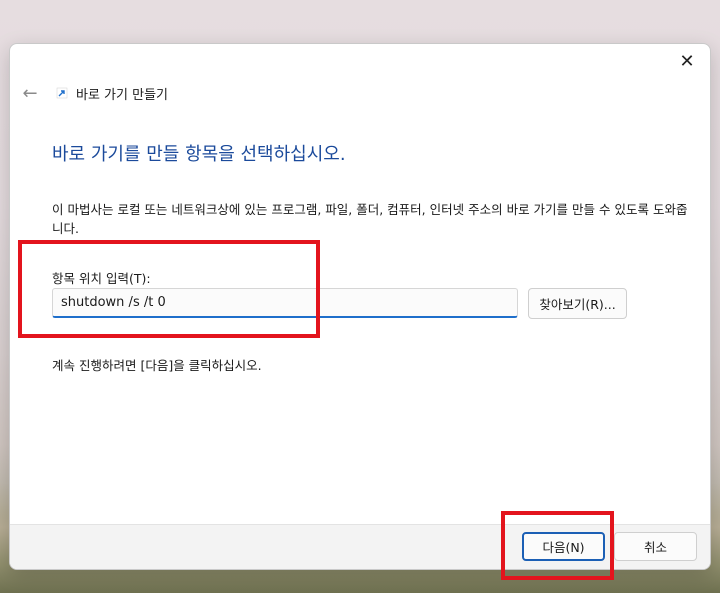 The height and width of the screenshot is (593, 720). I want to click on wizard-header: ← 바로 가기 만들기, so click(93, 93).